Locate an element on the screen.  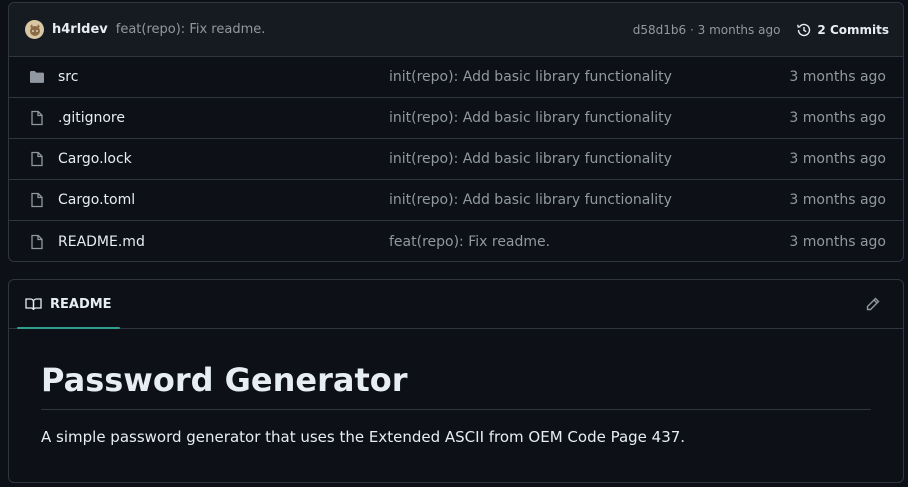
folder-icon is located at coordinates (37, 77).